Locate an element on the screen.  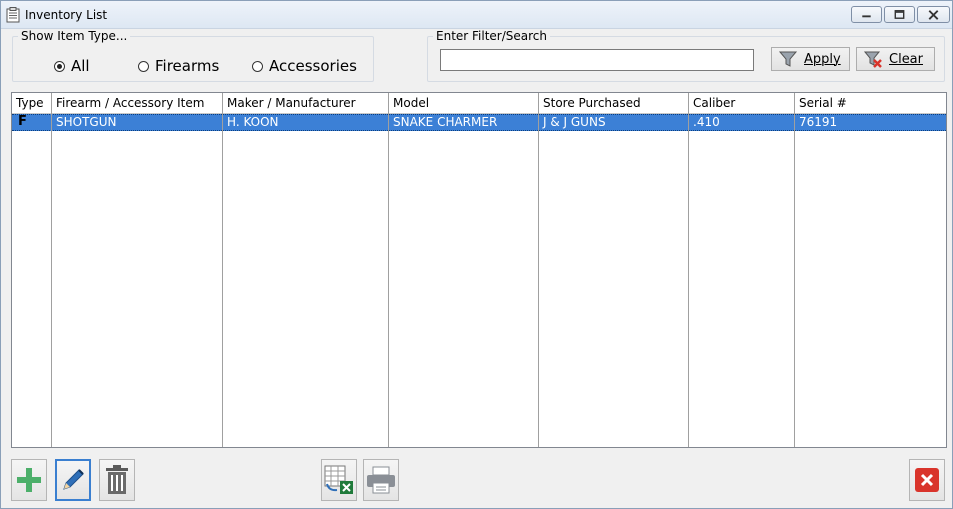
apply-button: Apply is located at coordinates (810, 59).